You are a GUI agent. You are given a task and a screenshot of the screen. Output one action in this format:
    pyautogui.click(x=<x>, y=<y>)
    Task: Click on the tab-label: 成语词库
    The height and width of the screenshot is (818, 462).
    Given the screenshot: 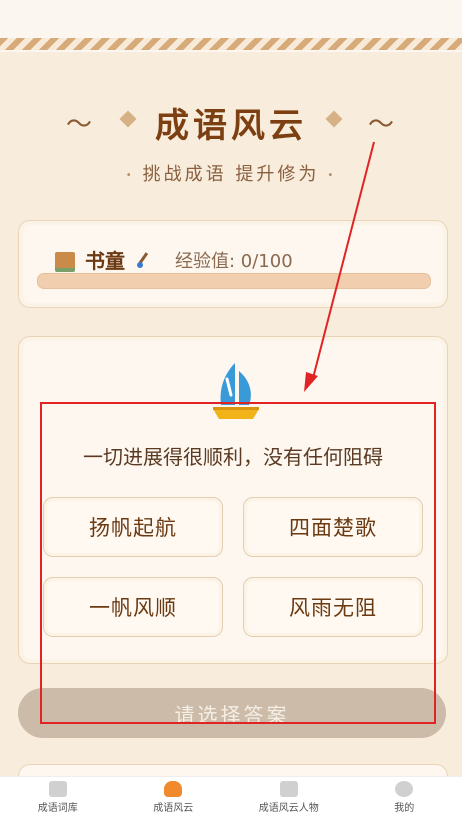 What is the action you would take?
    pyautogui.click(x=58, y=806)
    